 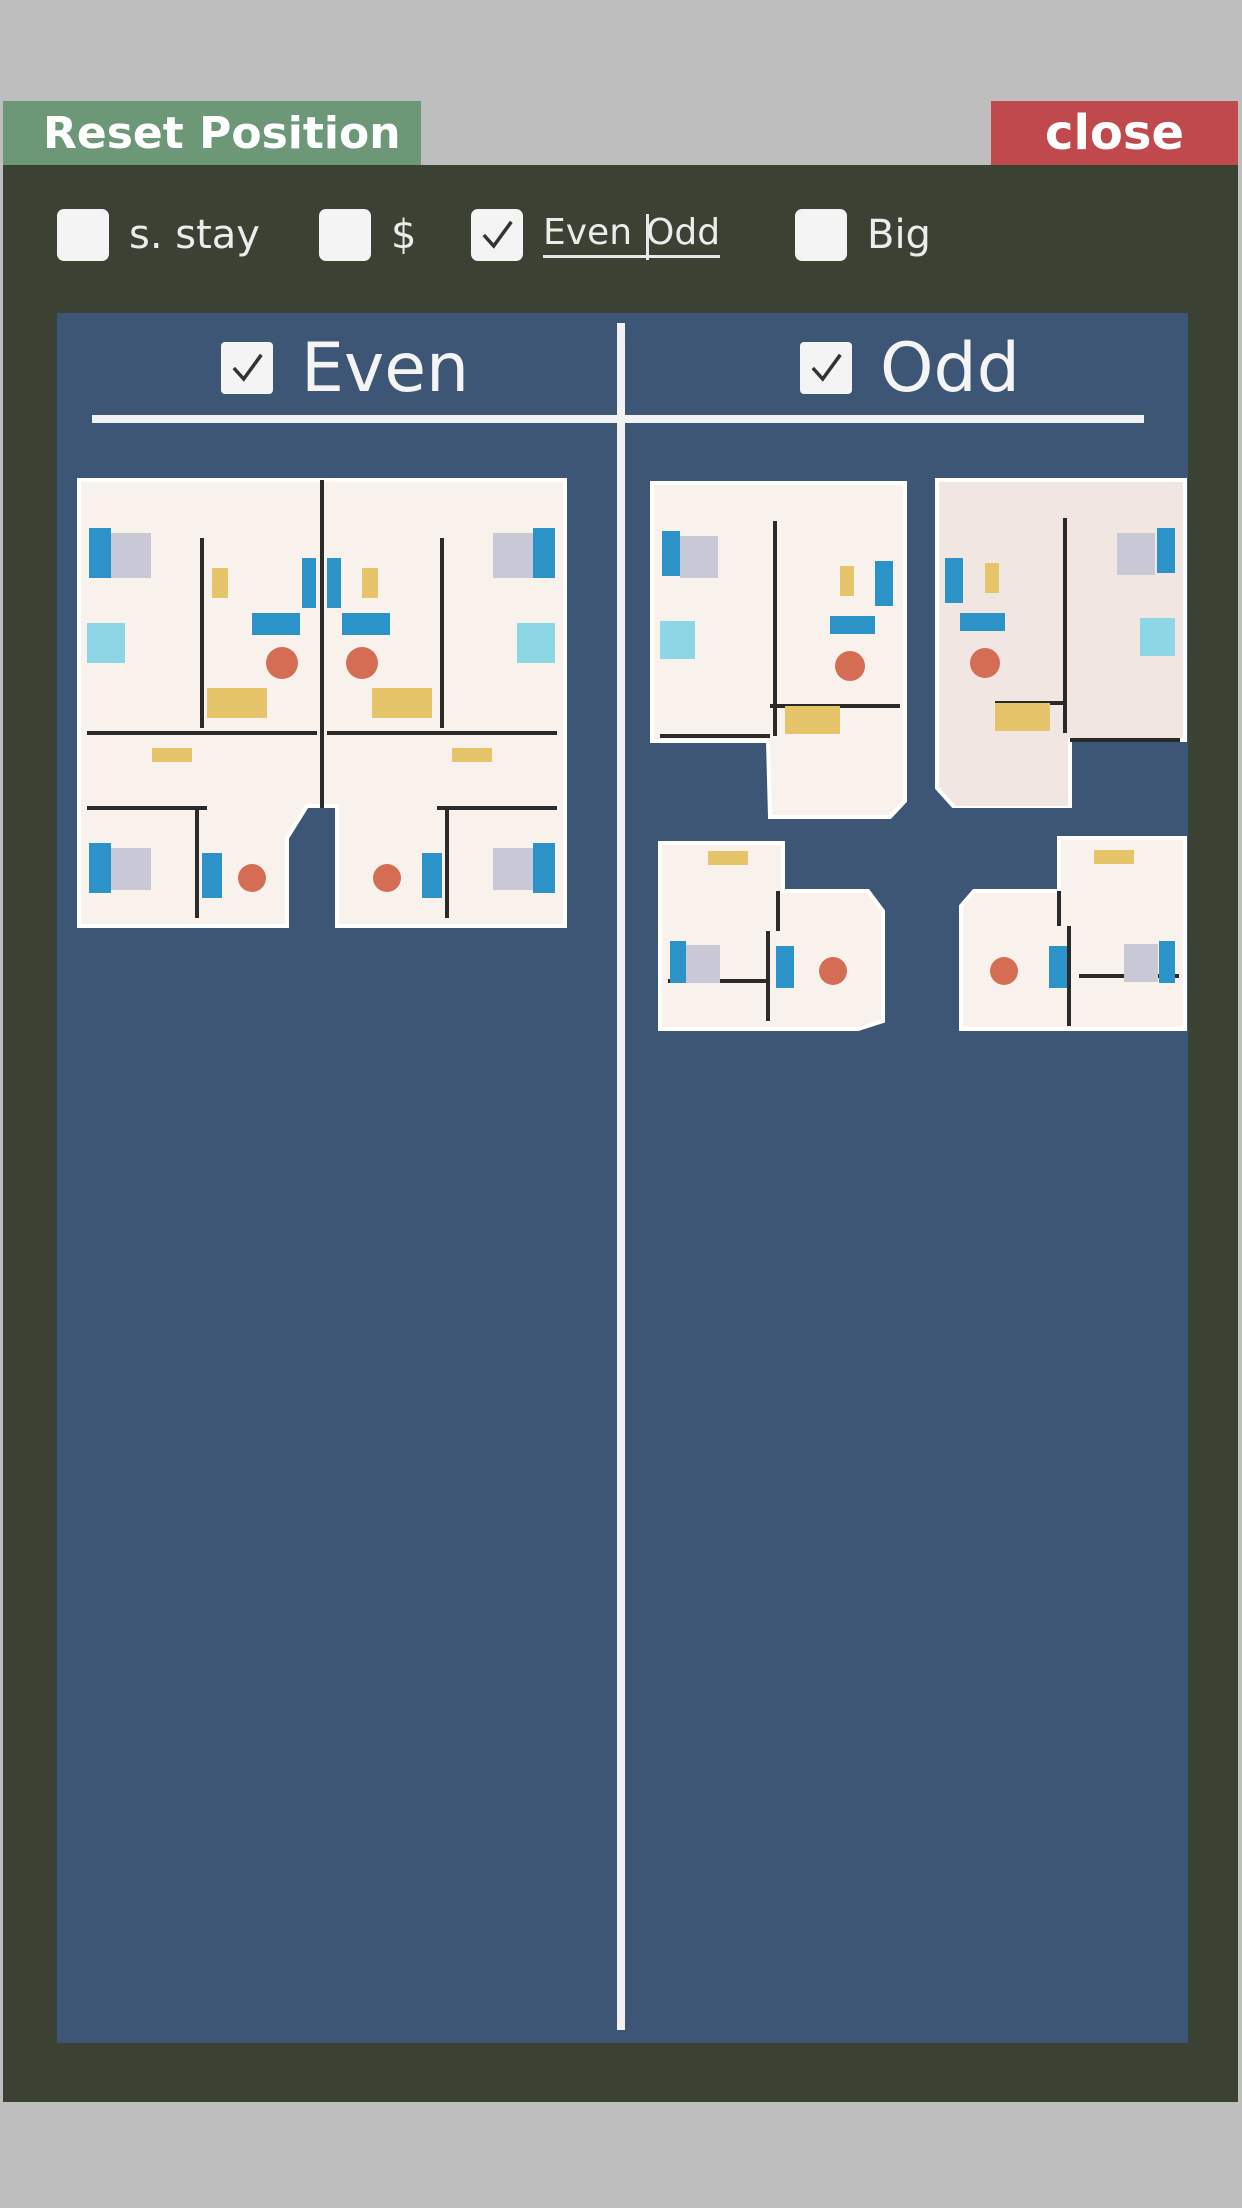 I want to click on price-label: $, so click(x=404, y=235).